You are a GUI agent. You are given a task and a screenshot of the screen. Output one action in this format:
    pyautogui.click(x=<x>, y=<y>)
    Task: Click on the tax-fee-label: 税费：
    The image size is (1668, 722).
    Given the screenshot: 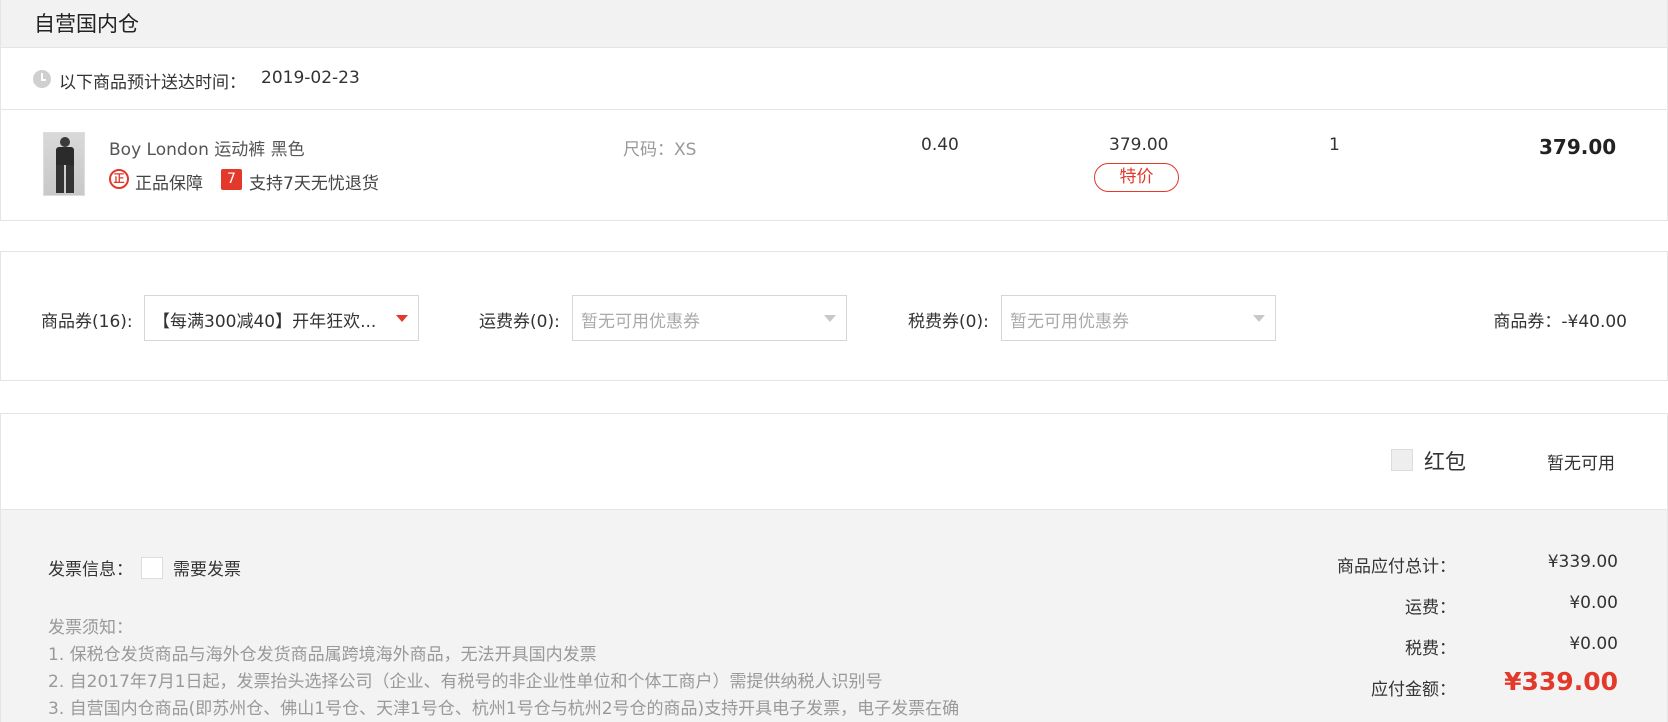 What is the action you would take?
    pyautogui.click(x=1430, y=649)
    